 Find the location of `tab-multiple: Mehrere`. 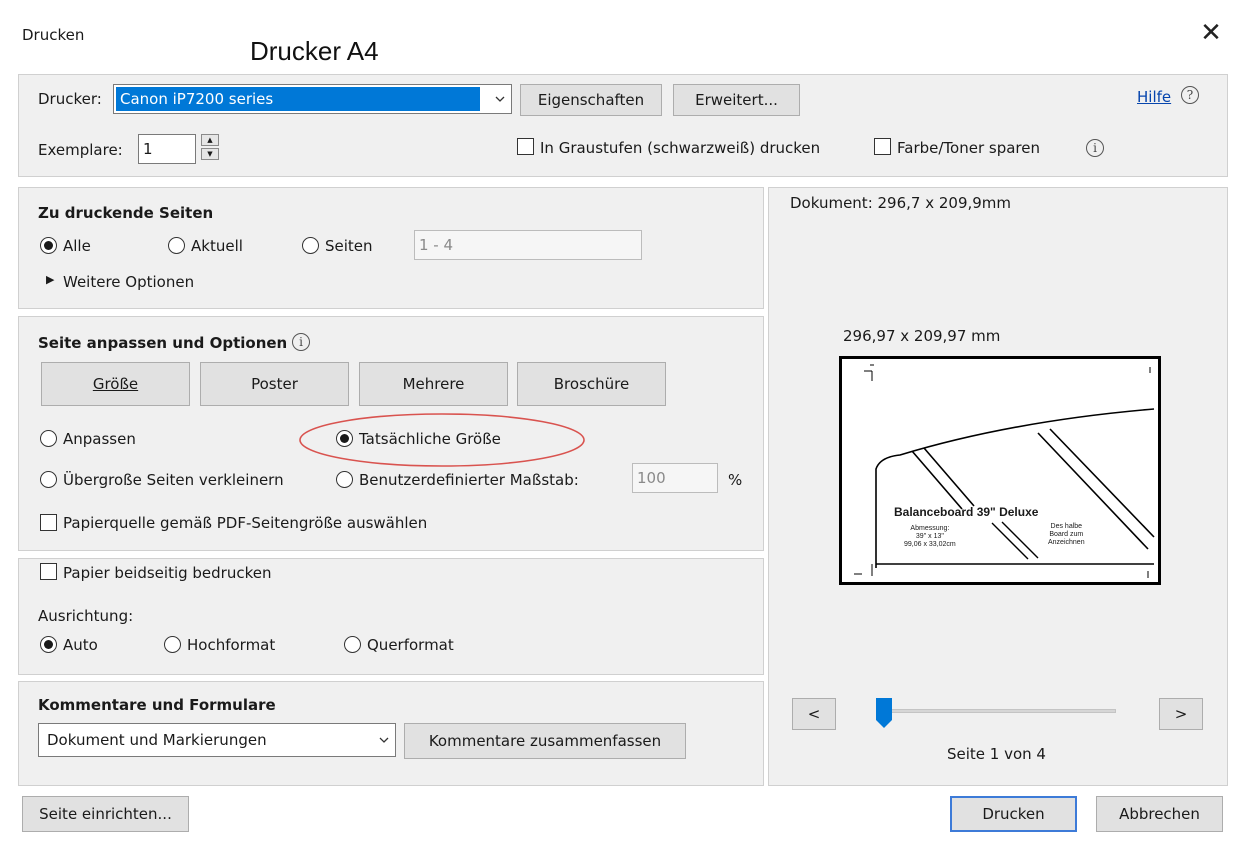

tab-multiple: Mehrere is located at coordinates (433, 384).